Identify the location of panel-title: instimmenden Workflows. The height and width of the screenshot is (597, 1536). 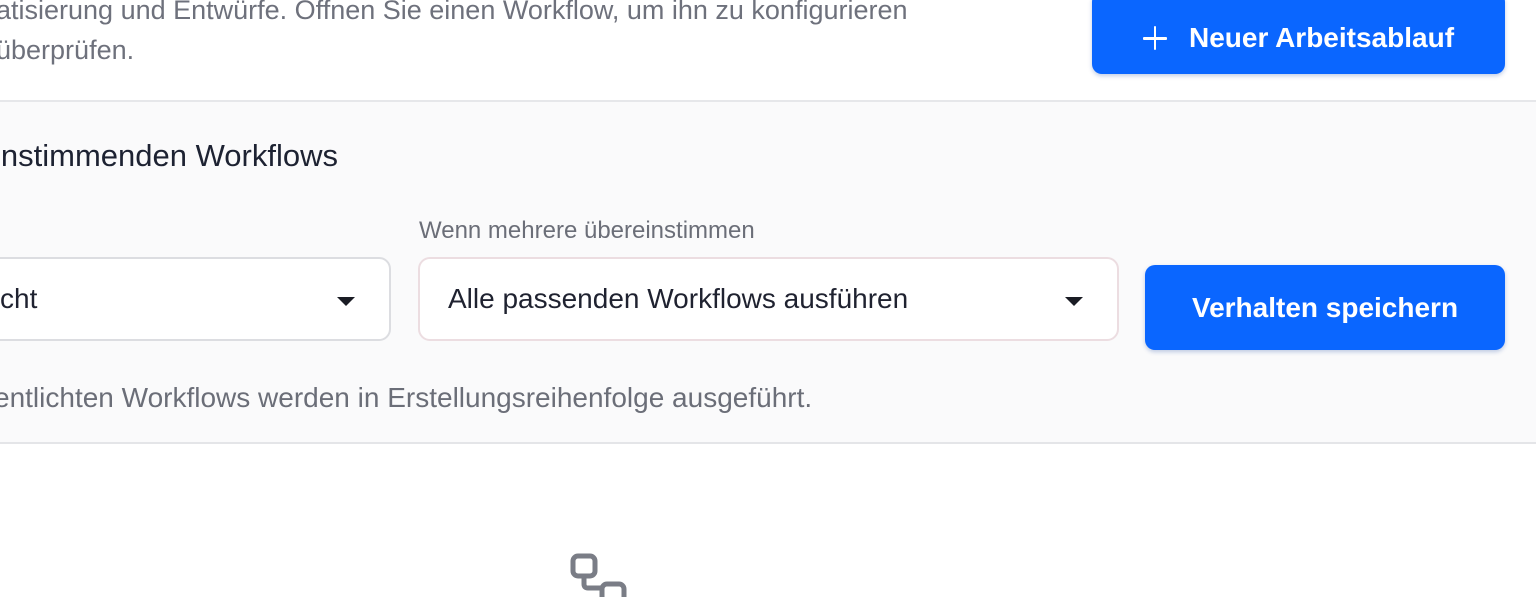
(169, 155).